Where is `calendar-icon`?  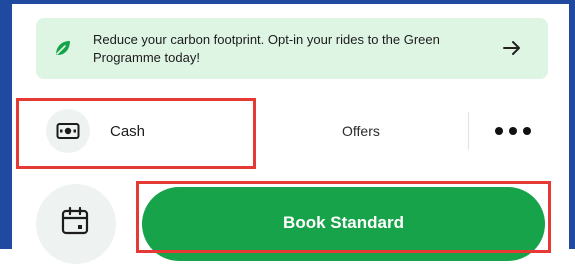 calendar-icon is located at coordinates (75, 220).